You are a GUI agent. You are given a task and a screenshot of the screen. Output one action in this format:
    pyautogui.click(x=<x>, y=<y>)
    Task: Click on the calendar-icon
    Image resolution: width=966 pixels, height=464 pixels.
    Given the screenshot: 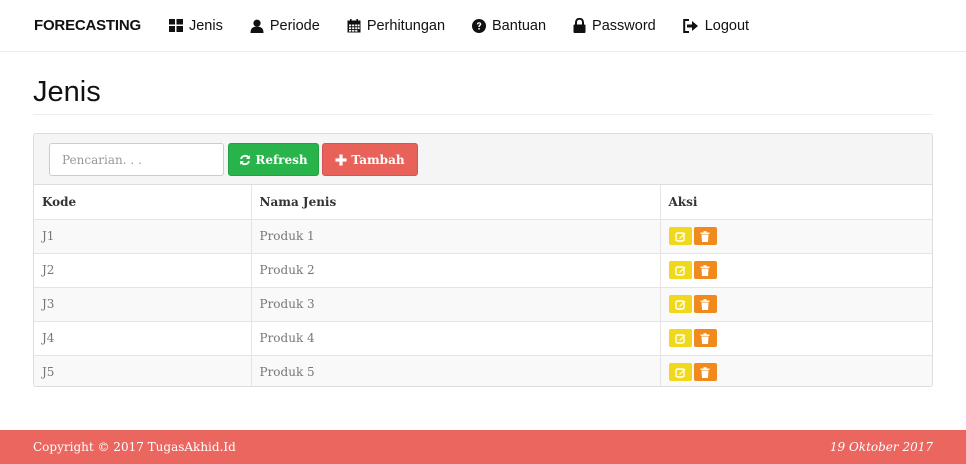 What is the action you would take?
    pyautogui.click(x=354, y=25)
    